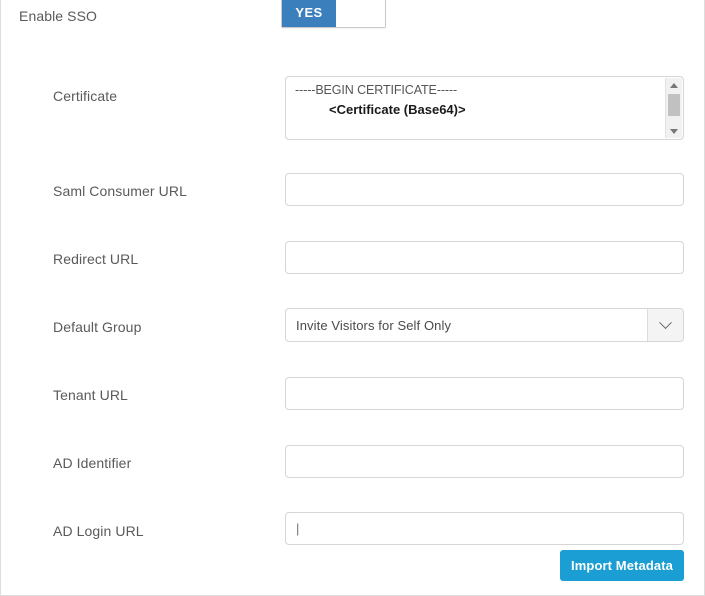 This screenshot has width=705, height=596. What do you see at coordinates (96, 259) in the screenshot?
I see `redirect-url-label: Redirect URL` at bounding box center [96, 259].